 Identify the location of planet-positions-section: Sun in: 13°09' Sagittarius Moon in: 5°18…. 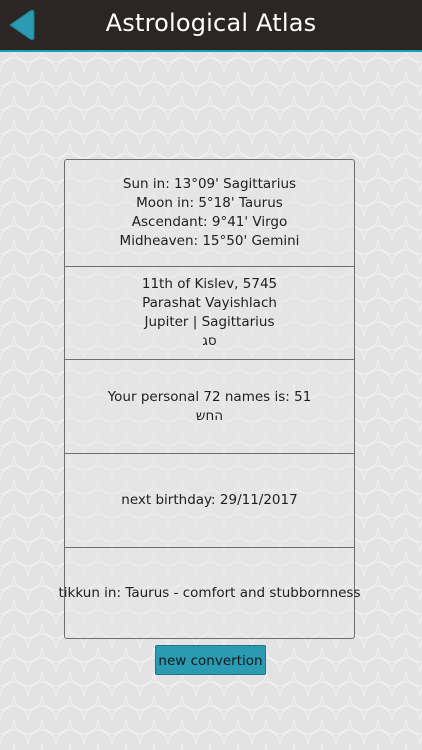
(209, 213).